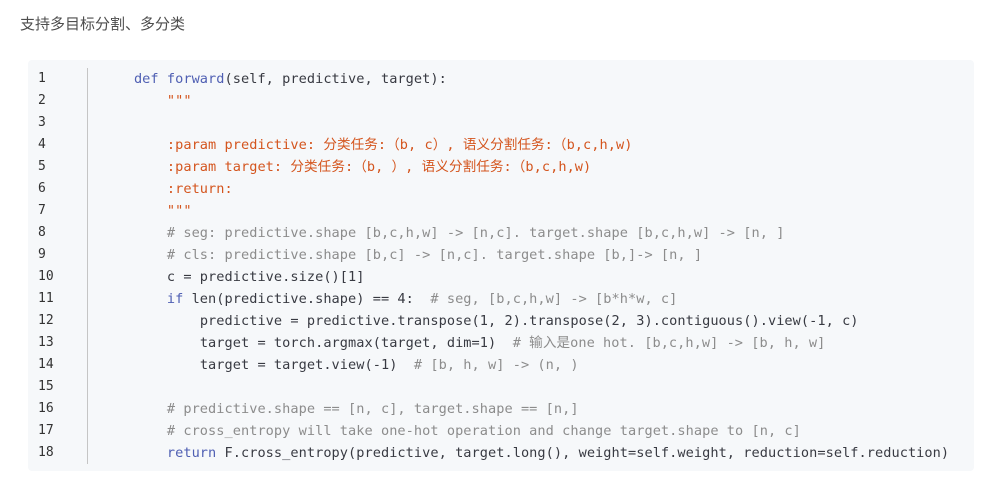  What do you see at coordinates (195, 453) in the screenshot?
I see `code-keyword: return` at bounding box center [195, 453].